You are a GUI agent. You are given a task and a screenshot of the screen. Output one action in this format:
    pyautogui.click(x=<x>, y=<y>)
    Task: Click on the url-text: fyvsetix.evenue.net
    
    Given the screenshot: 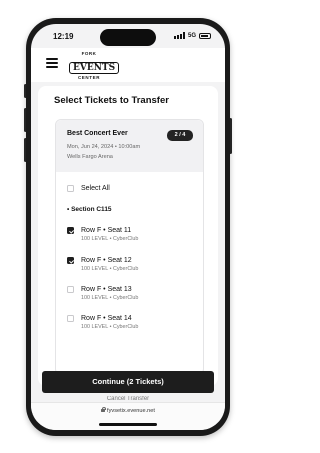 What is the action you would take?
    pyautogui.click(x=131, y=411)
    